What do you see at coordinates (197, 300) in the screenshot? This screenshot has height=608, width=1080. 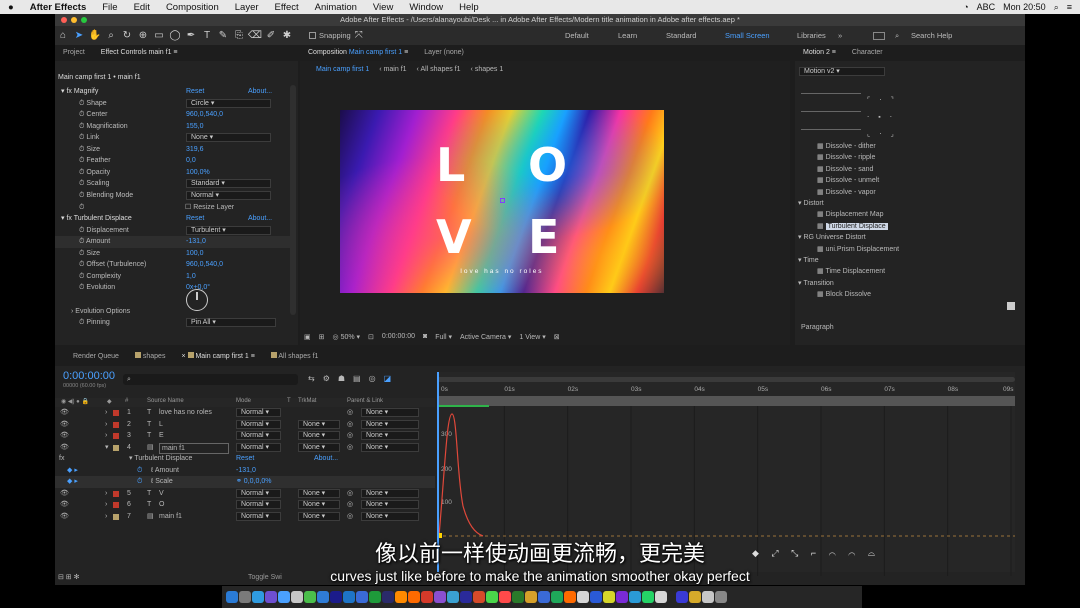 I see `evolution-dial` at bounding box center [197, 300].